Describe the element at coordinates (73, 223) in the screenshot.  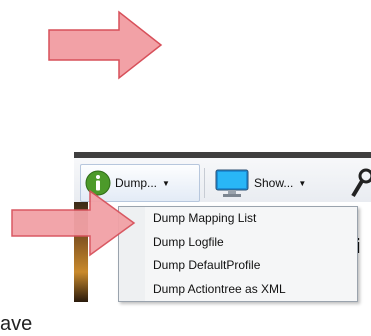
I see `callout-arrow-menu-icon` at that location.